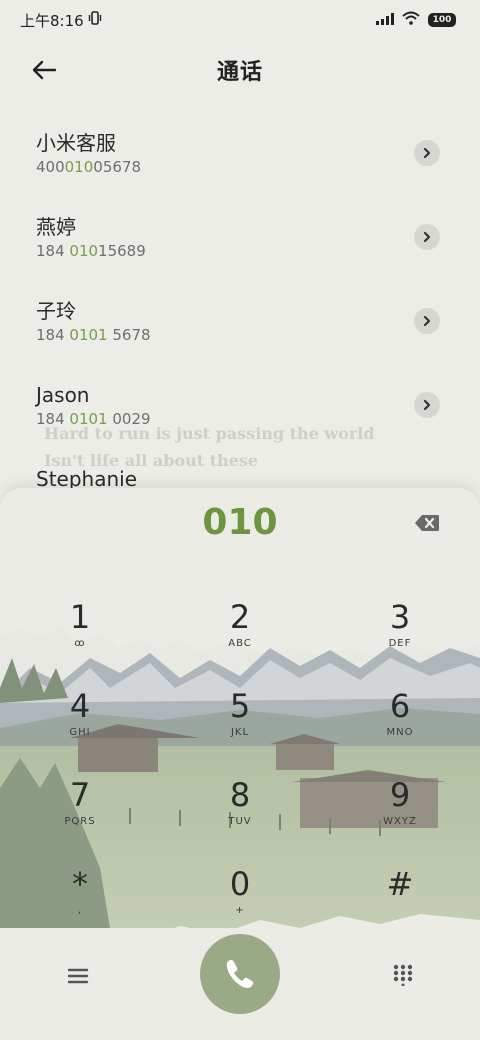 The image size is (480, 1040). What do you see at coordinates (63, 395) in the screenshot?
I see `contact-name: Jason` at bounding box center [63, 395].